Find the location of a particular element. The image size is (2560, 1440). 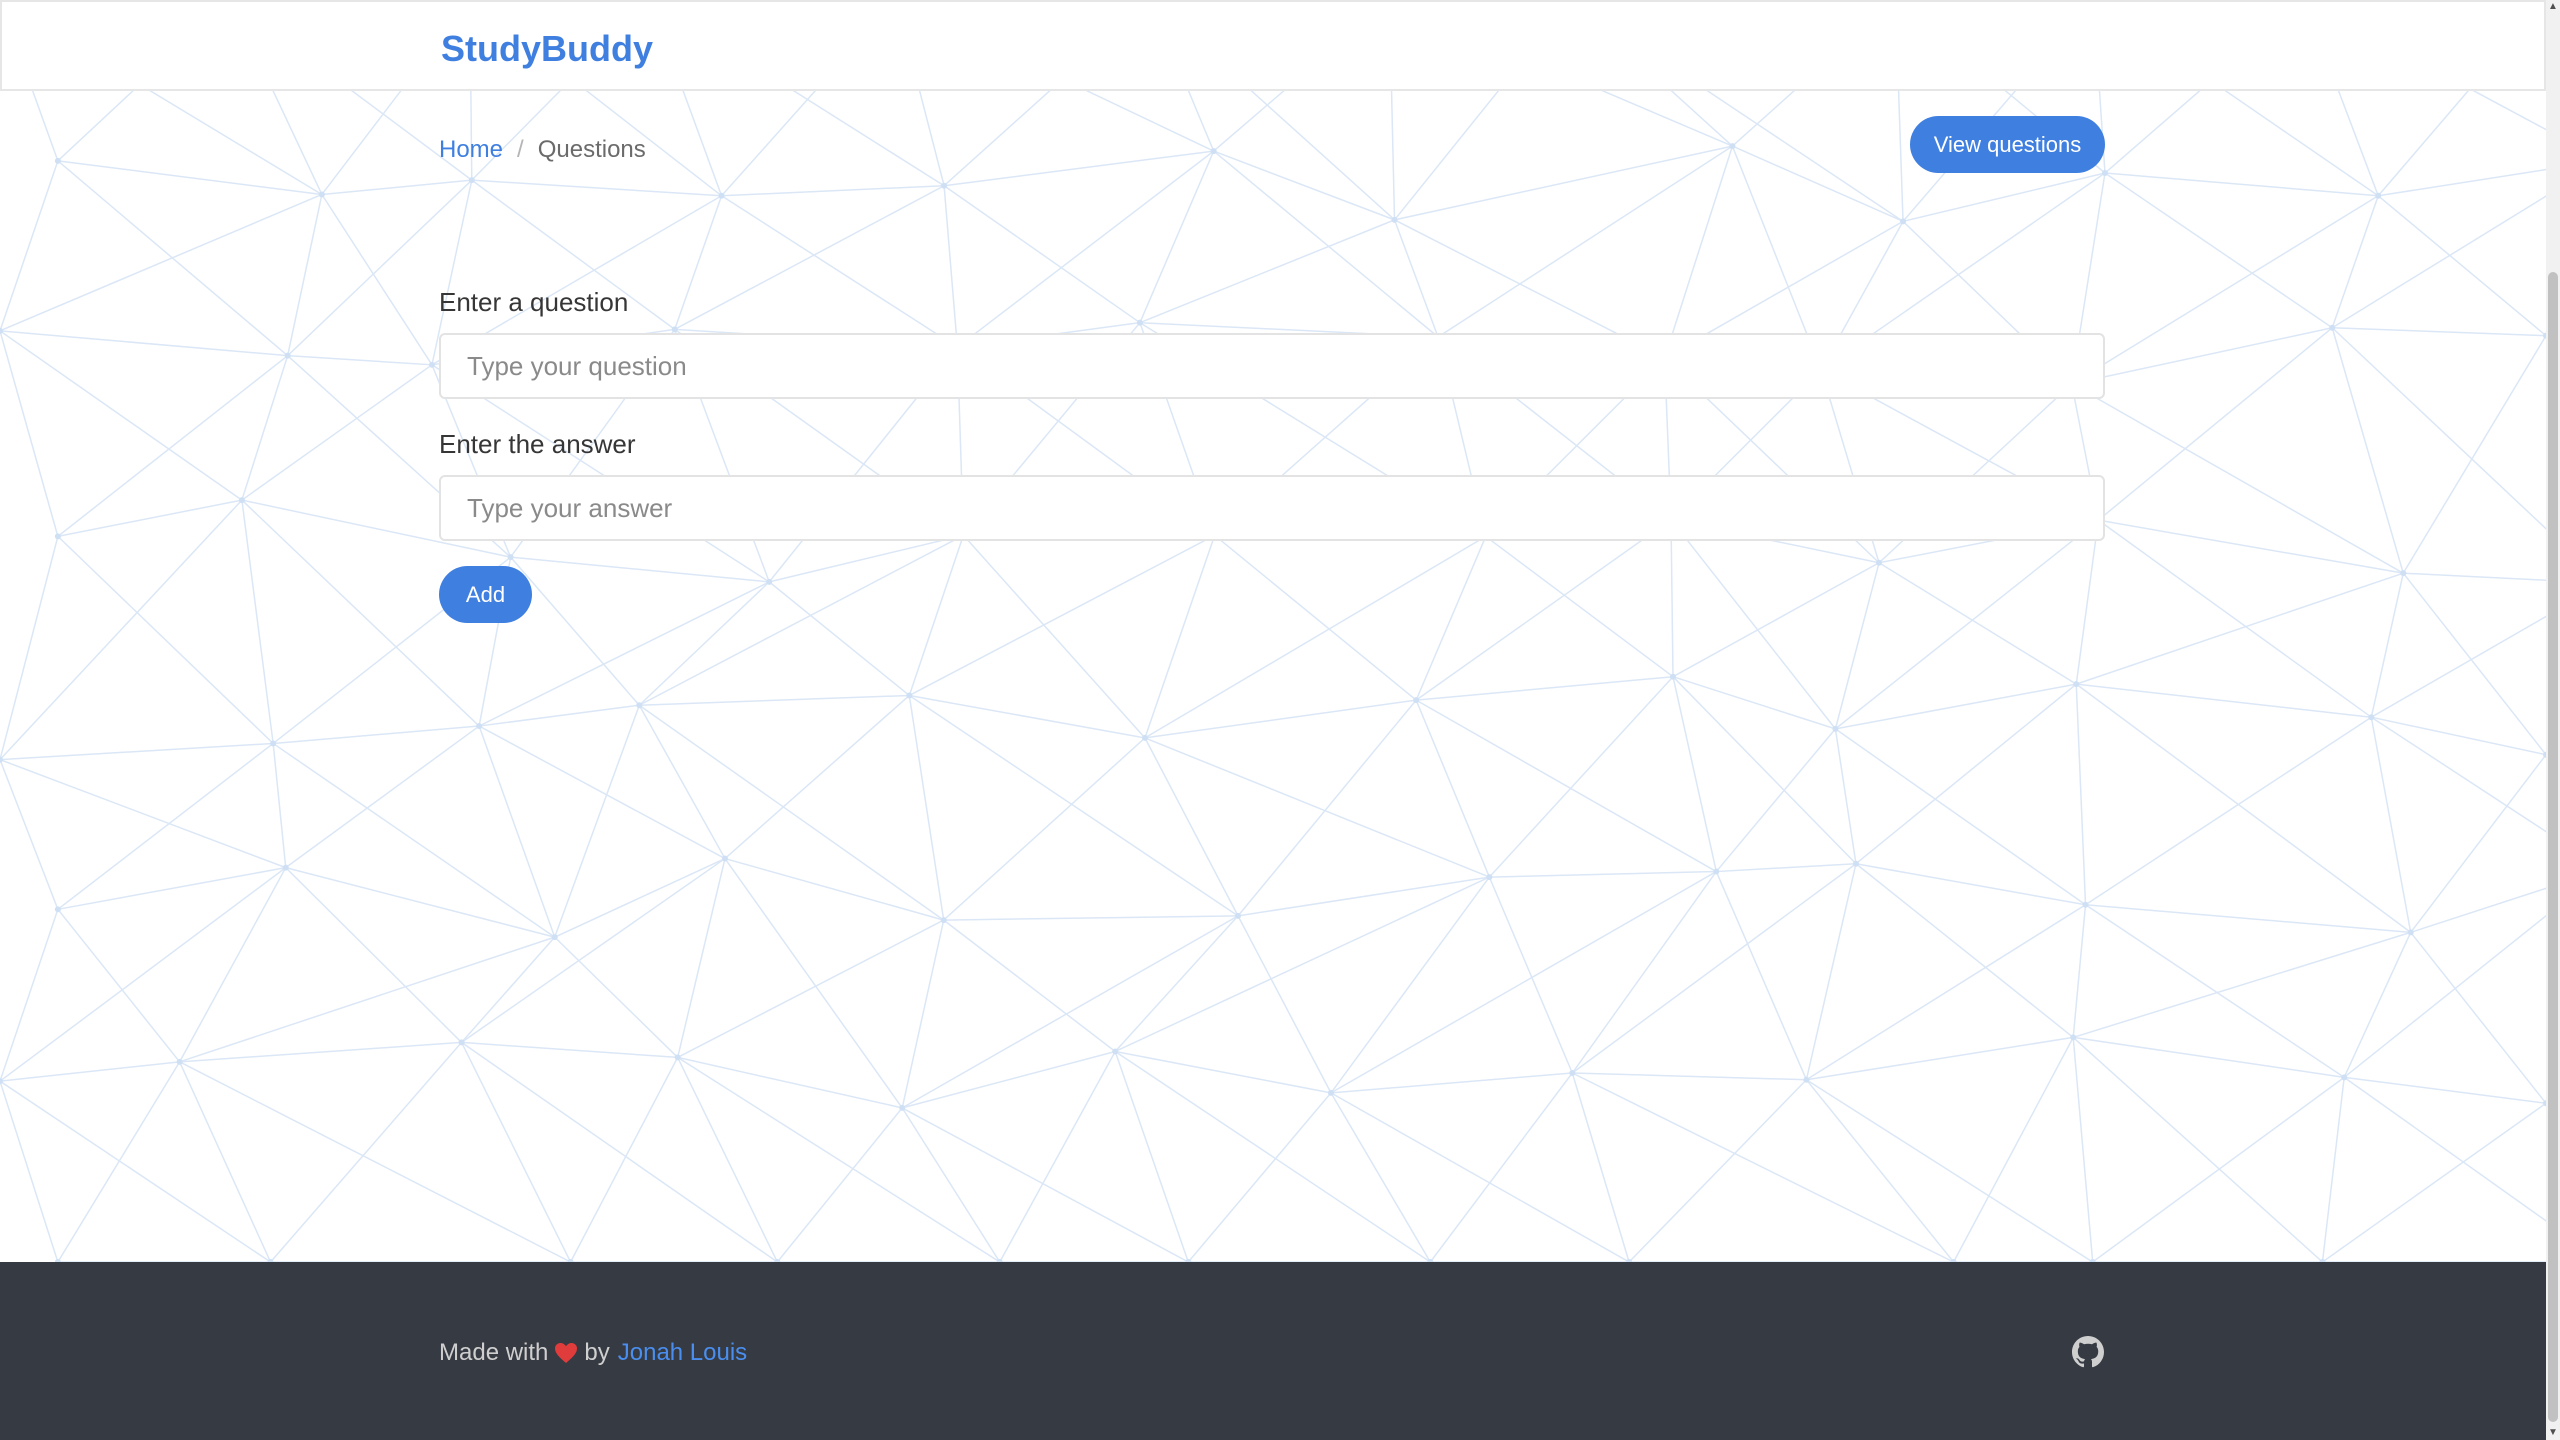

breadcrumb: Home / Questions is located at coordinates (542, 150).